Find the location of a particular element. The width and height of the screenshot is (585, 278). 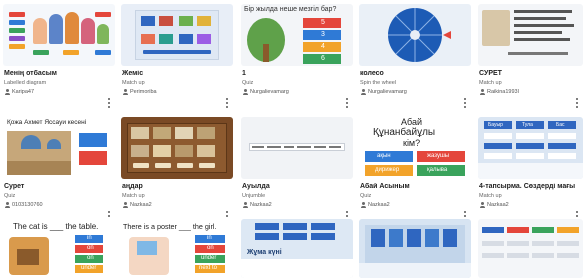

card-title: Сурет is located at coordinates (52, 186).